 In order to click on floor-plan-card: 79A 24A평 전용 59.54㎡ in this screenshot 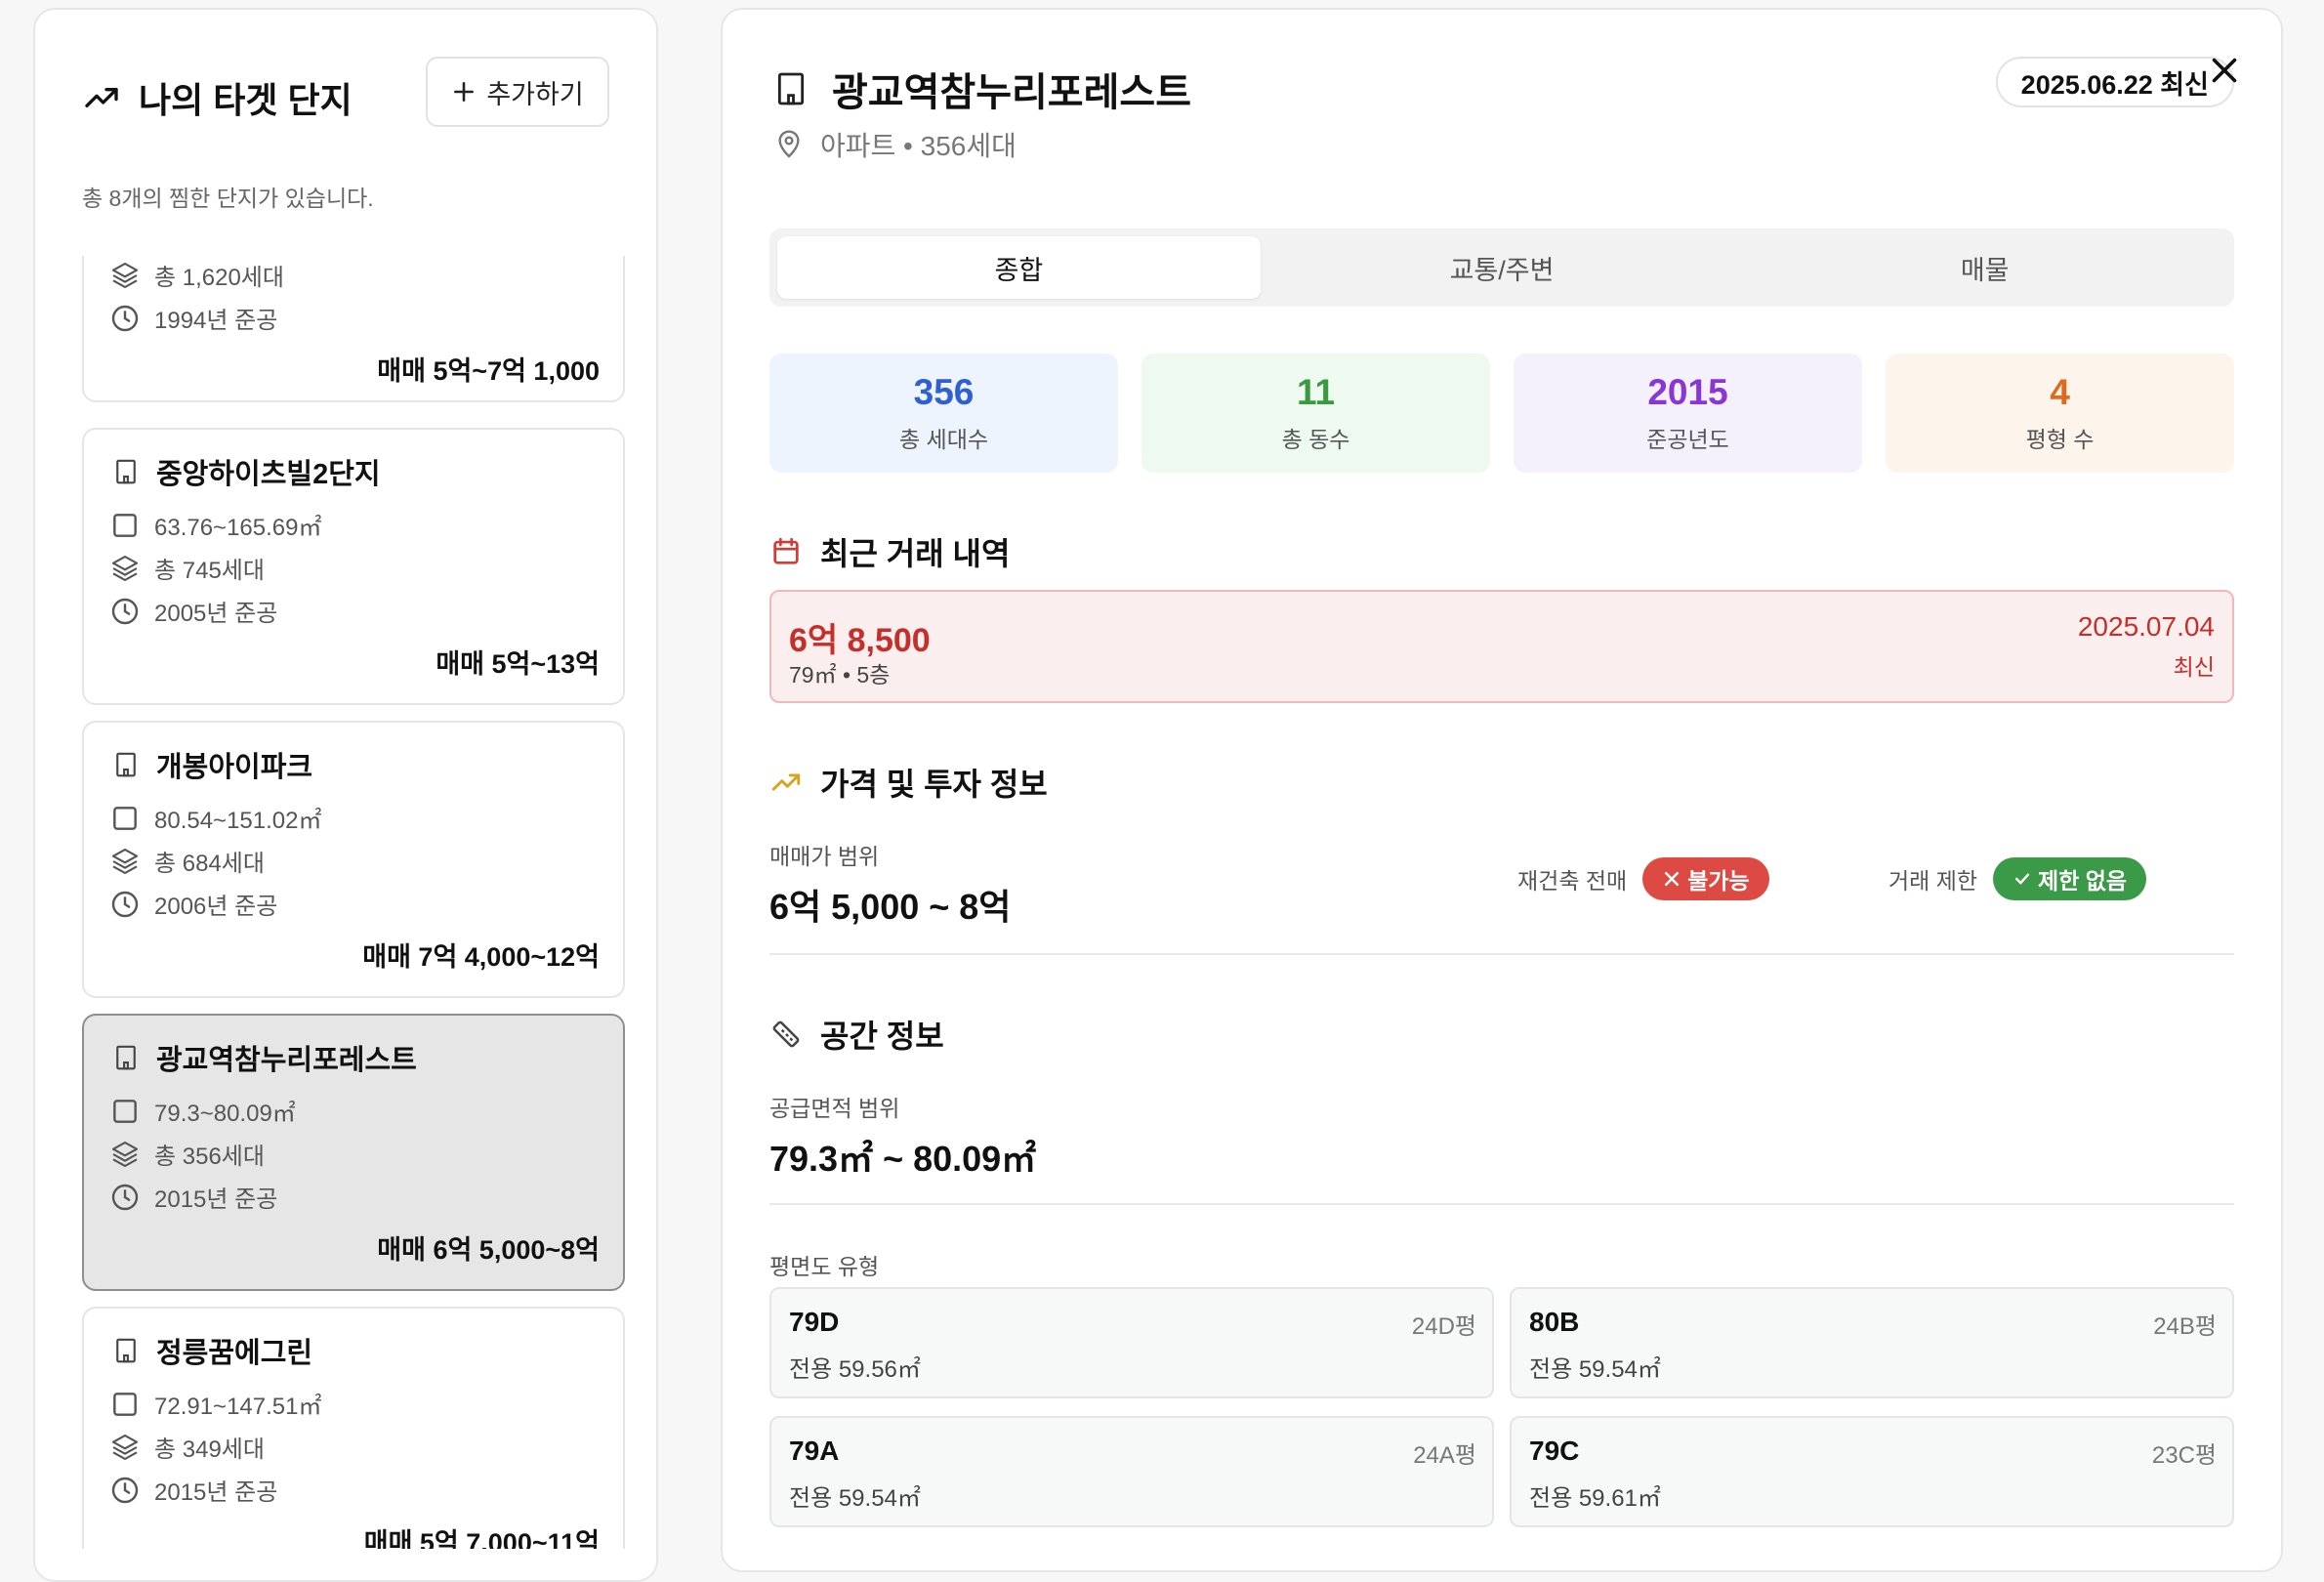, I will do `click(1131, 1471)`.